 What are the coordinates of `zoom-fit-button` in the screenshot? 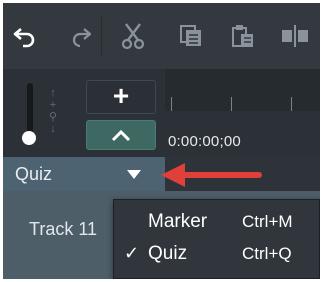 It's located at (121, 135).